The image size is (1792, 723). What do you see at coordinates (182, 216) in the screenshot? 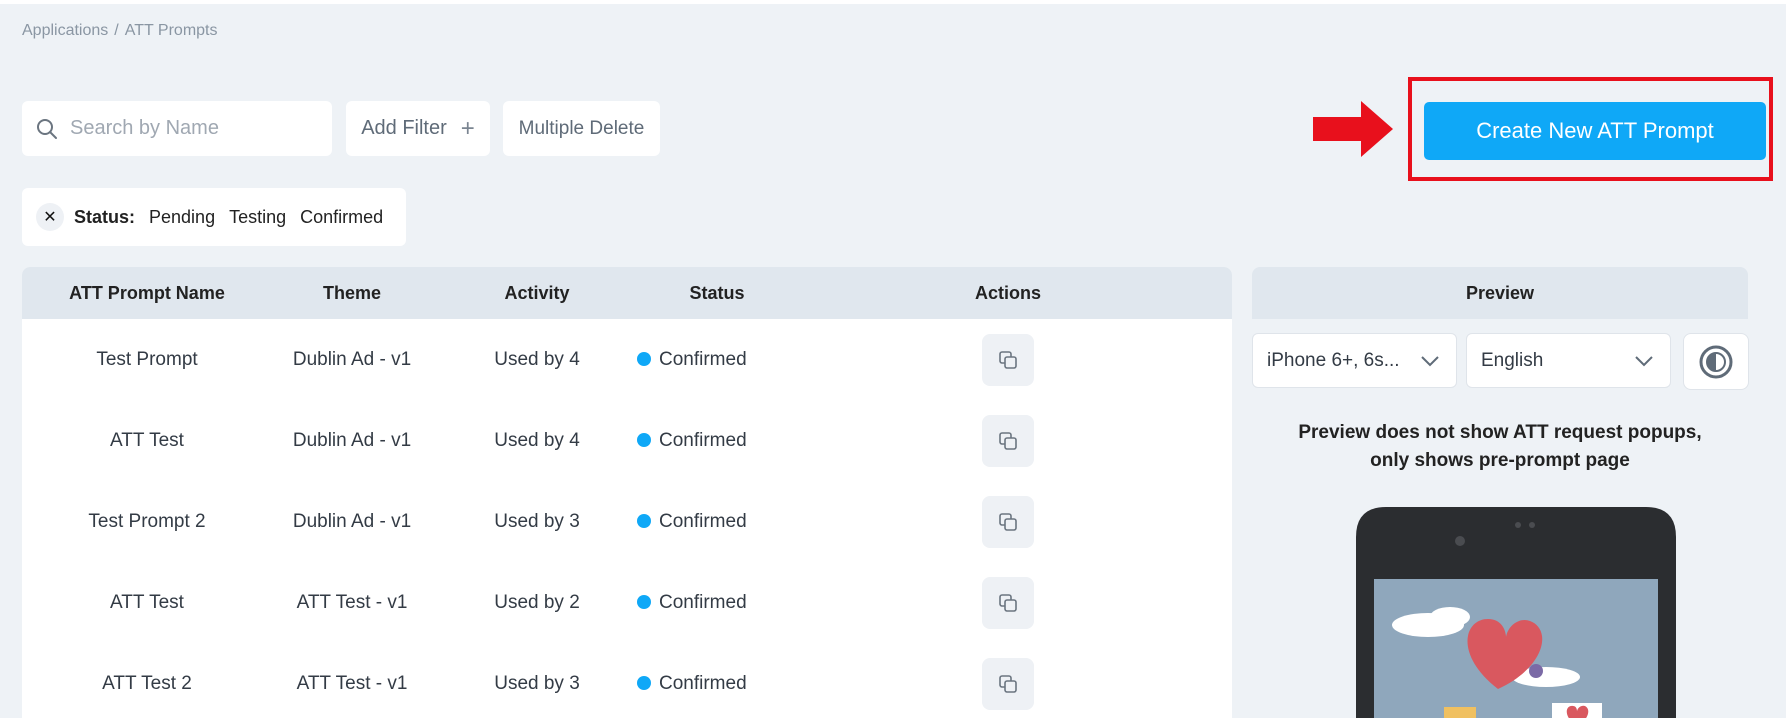
I see `status-filter-value: Pending` at bounding box center [182, 216].